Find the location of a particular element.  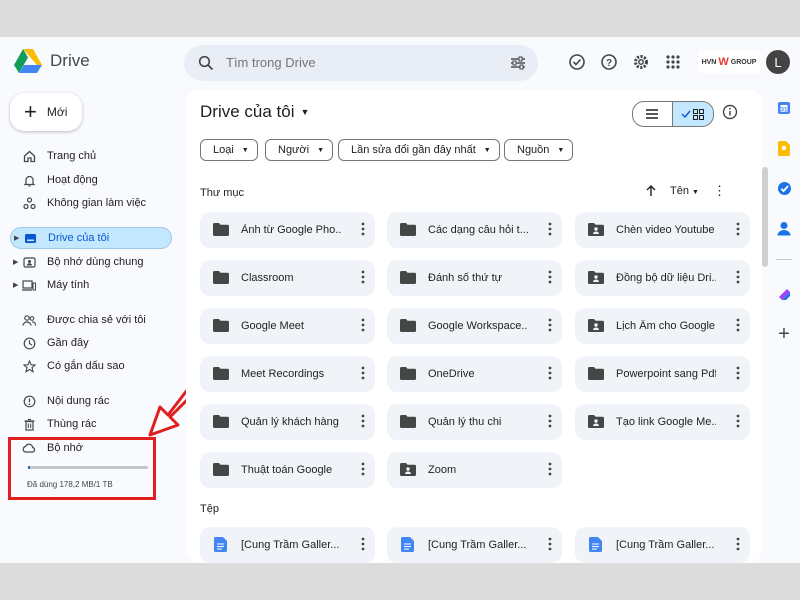

search-icon is located at coordinates (206, 63).